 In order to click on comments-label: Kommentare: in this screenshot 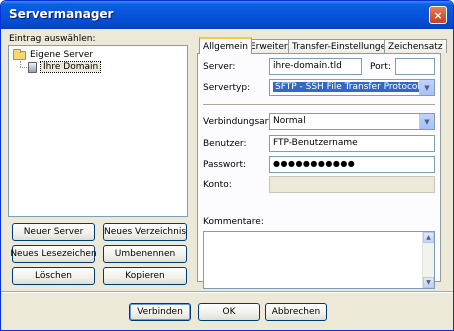, I will do `click(233, 222)`.